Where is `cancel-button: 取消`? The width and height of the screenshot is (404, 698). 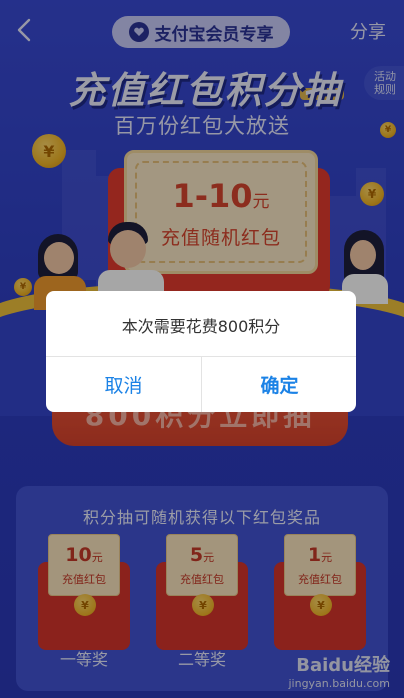
cancel-button: 取消 is located at coordinates (123, 384).